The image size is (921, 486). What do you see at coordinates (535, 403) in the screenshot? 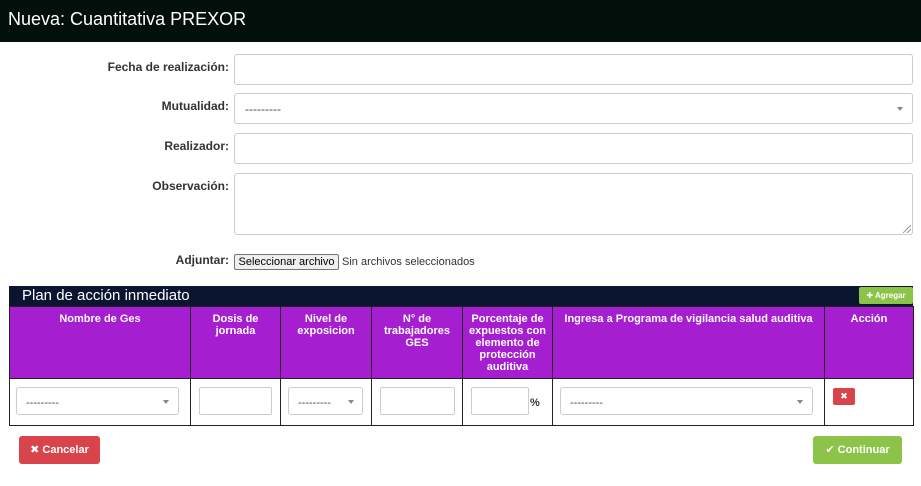
I see `percent-symbol: %` at bounding box center [535, 403].